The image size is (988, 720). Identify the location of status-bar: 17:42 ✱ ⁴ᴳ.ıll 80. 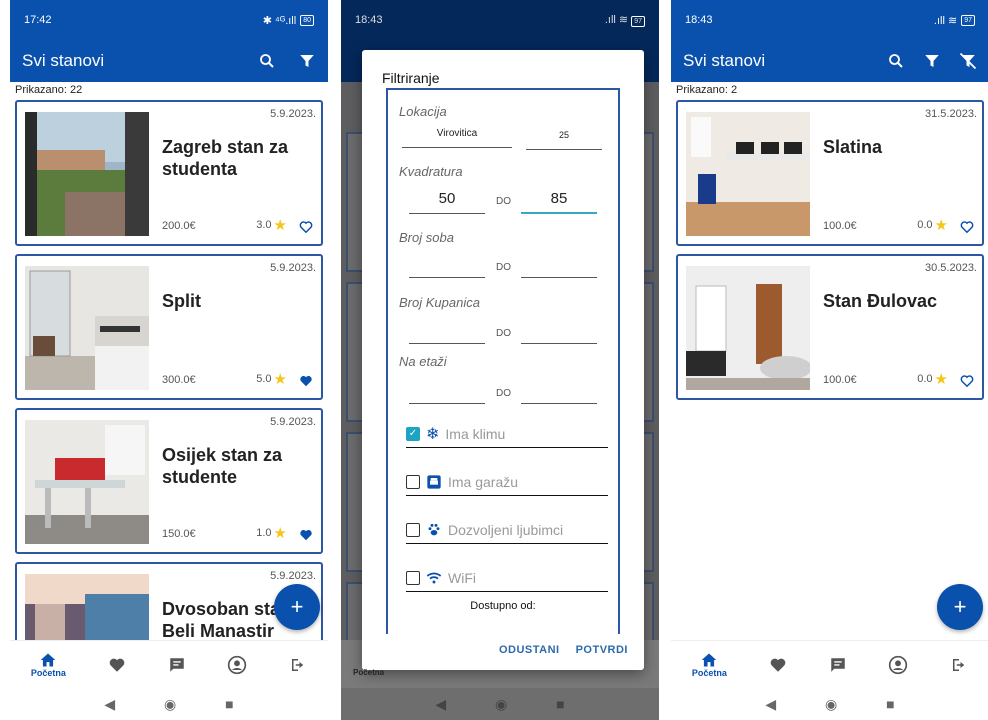
(169, 20).